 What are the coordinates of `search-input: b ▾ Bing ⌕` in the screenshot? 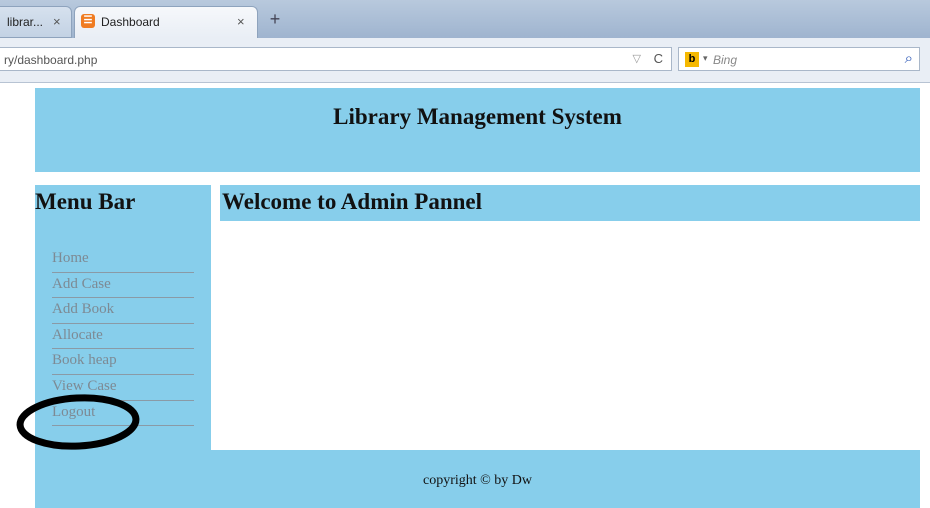 It's located at (799, 59).